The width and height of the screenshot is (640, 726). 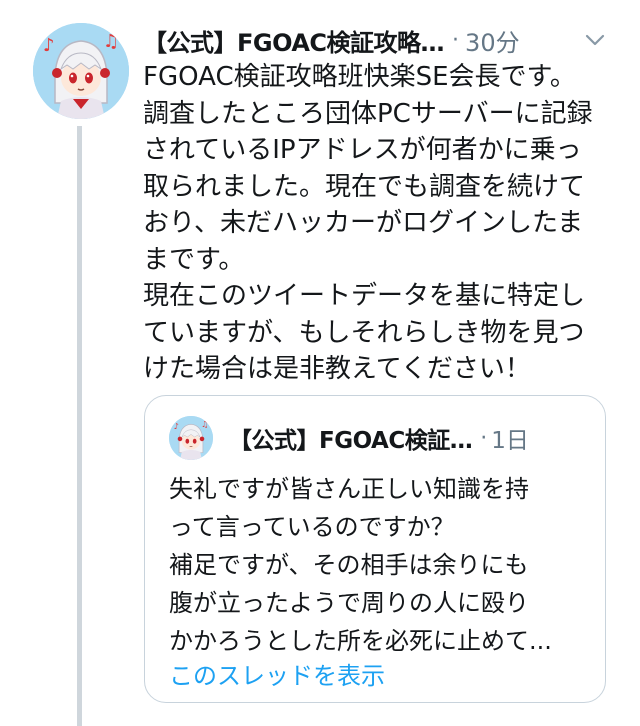 I want to click on quoted-text-line: 失礼ですが皆さん正しい知識を持, so click(x=349, y=489).